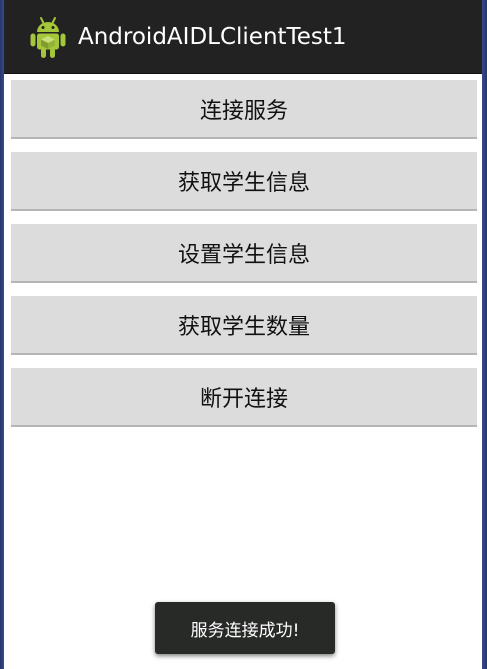  I want to click on connect-service-button: 连接服务, so click(244, 109).